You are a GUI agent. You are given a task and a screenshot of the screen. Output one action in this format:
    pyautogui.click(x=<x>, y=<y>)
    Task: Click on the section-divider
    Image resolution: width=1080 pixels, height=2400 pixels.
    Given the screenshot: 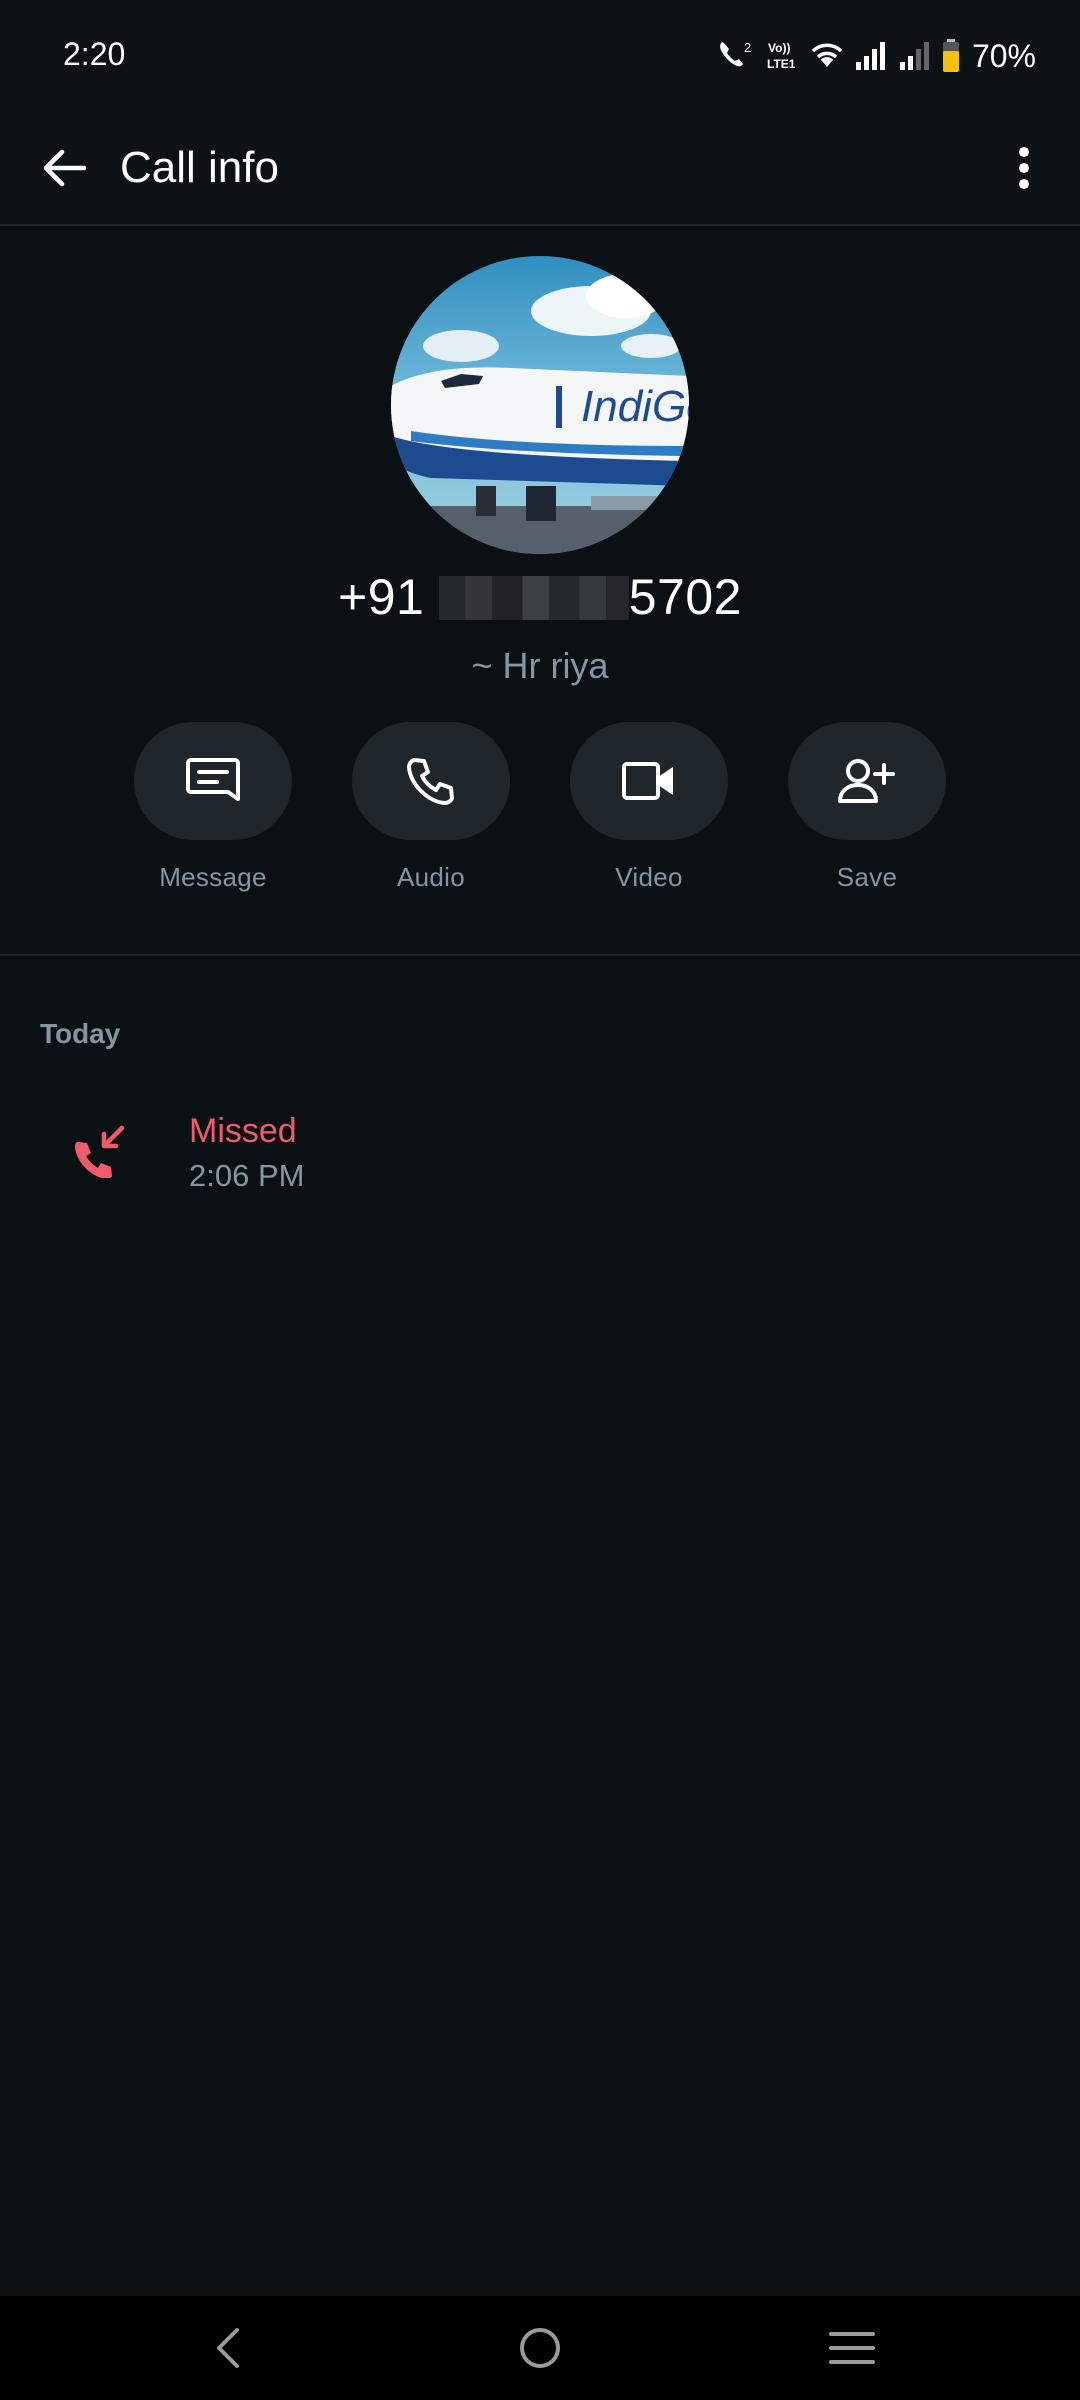 What is the action you would take?
    pyautogui.click(x=540, y=955)
    